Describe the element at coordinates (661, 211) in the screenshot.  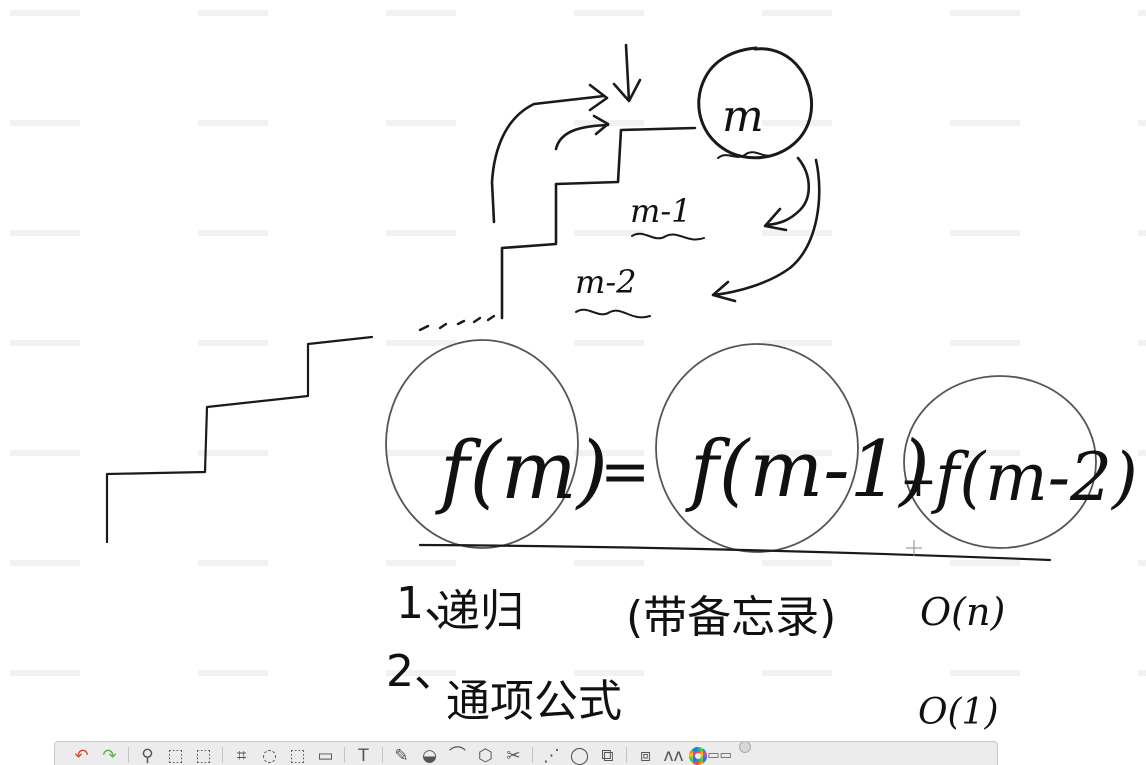
I see `stair-label-m-minus-1: m-1` at that location.